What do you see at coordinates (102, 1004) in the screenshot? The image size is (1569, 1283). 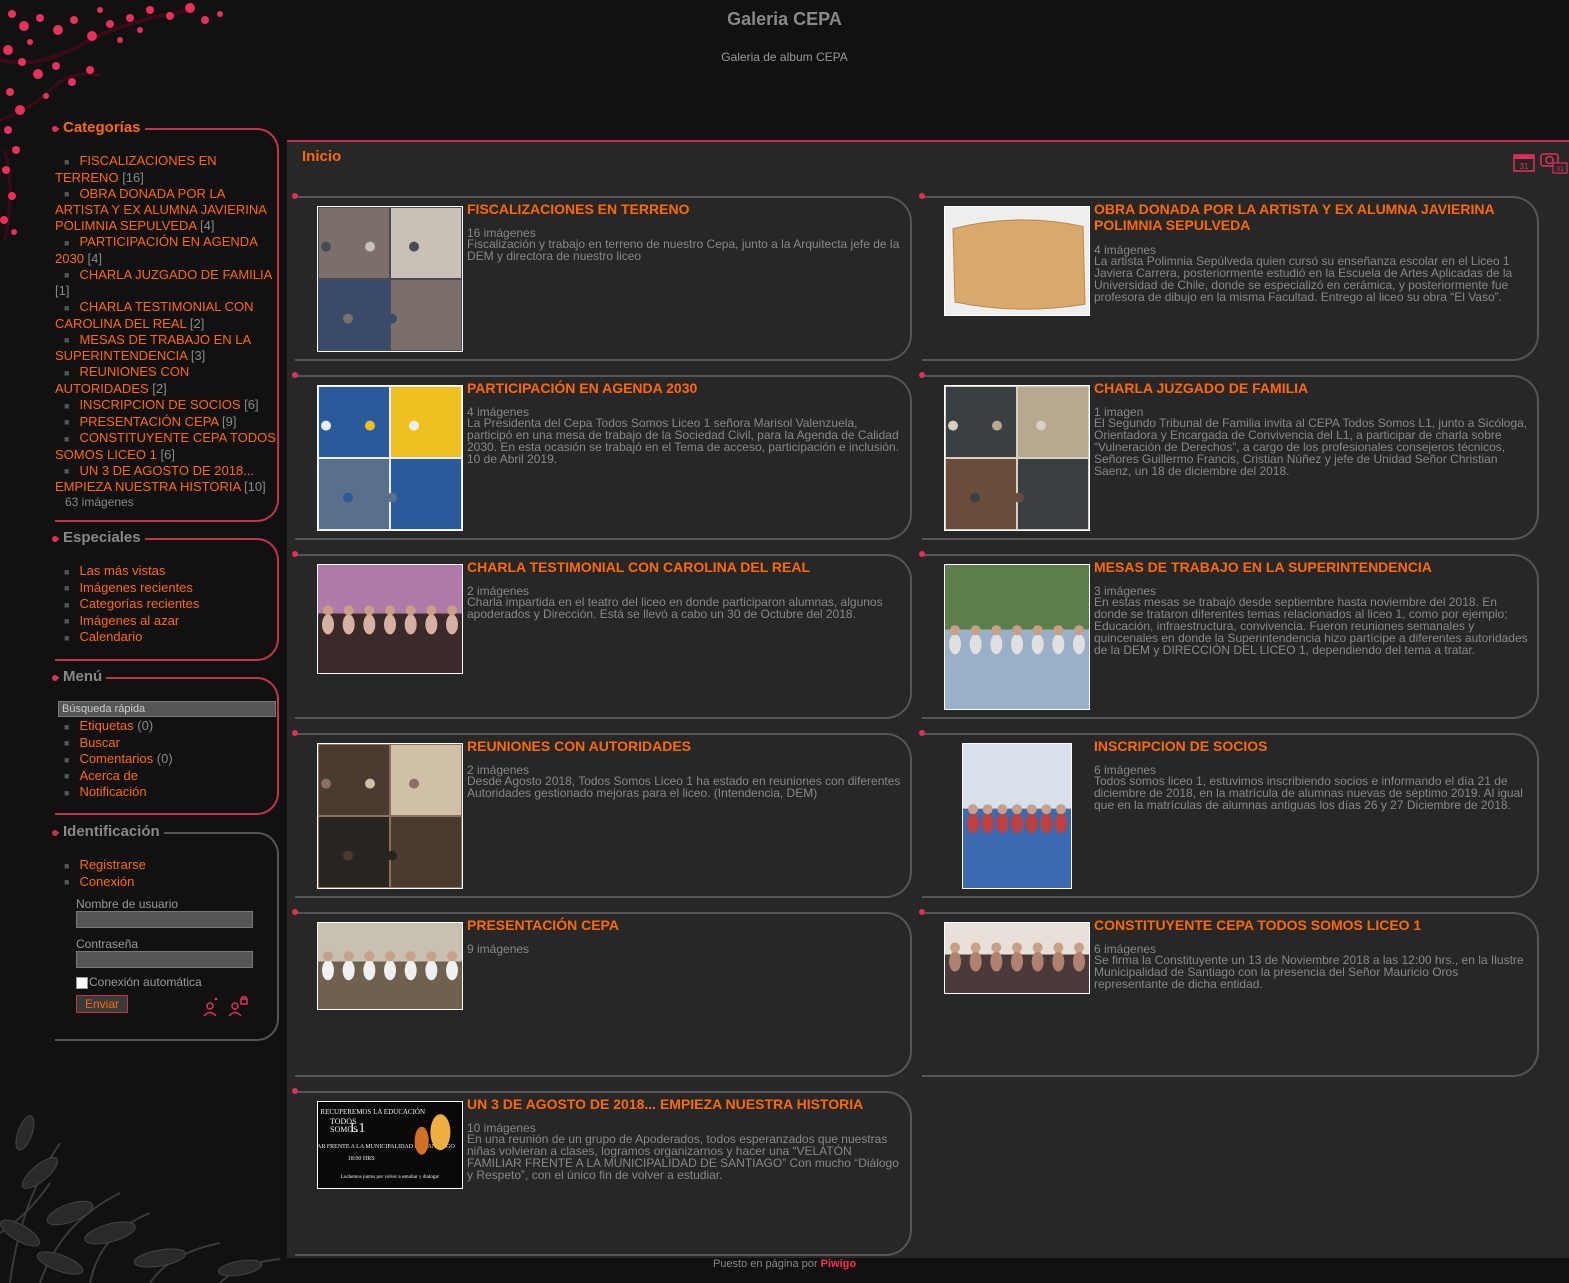 I see `submit-button: Enviar` at bounding box center [102, 1004].